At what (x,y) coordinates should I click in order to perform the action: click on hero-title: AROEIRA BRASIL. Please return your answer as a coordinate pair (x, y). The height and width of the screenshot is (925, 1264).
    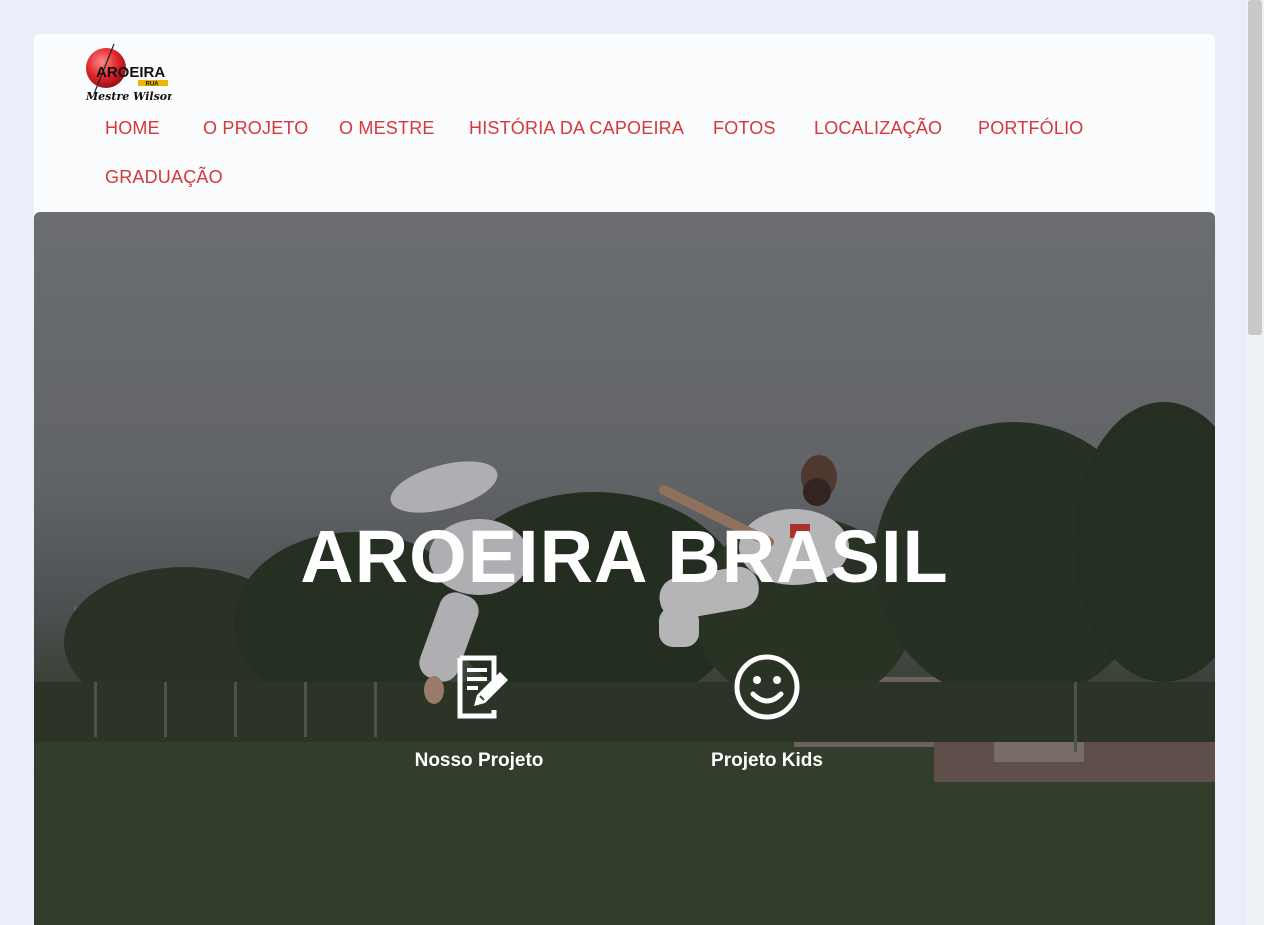
    Looking at the image, I should click on (624, 556).